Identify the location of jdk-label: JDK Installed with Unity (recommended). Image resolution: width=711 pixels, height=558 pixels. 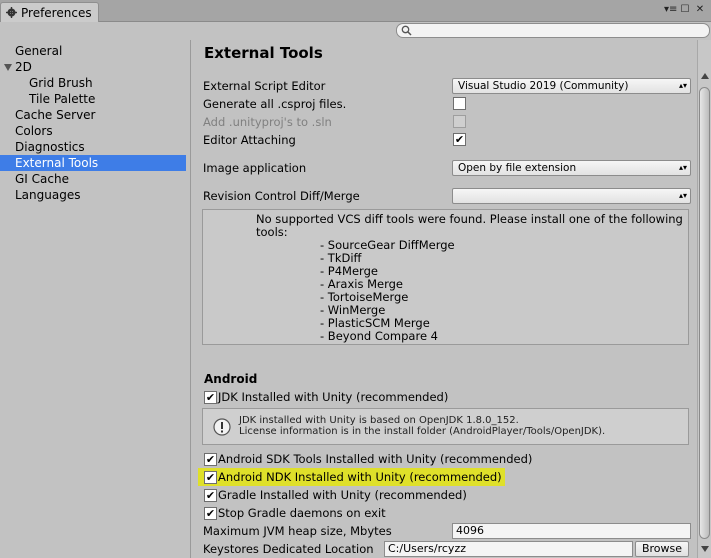
(333, 397).